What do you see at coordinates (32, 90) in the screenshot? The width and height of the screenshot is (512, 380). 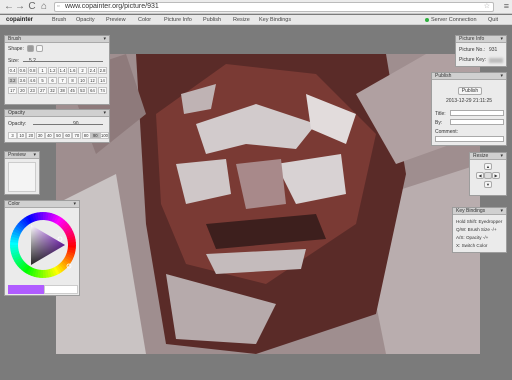 I see `brush-size-option: 23` at bounding box center [32, 90].